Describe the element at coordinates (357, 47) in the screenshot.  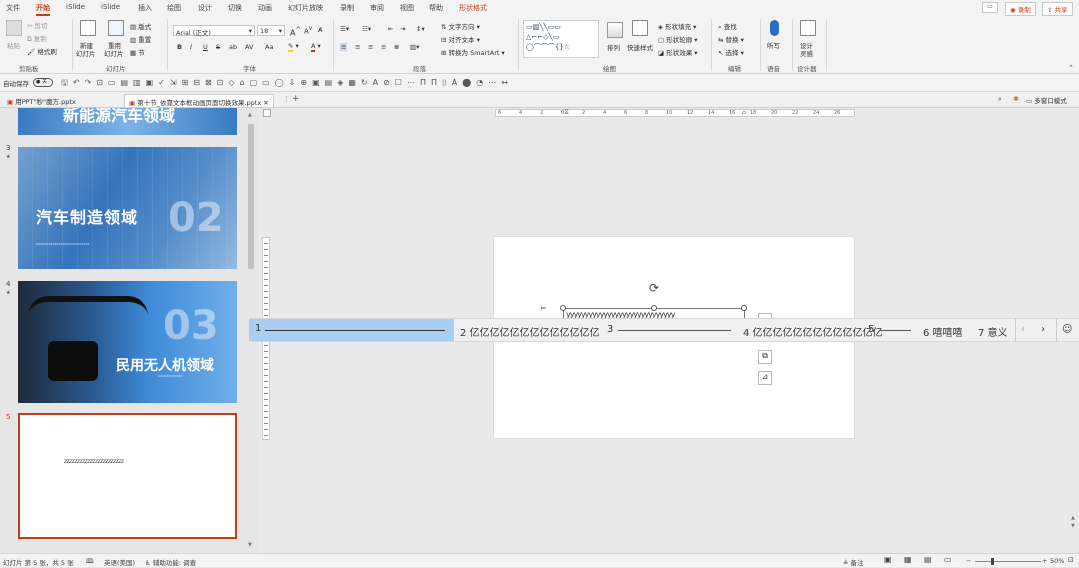
I see `align-center-button: ≡` at that location.